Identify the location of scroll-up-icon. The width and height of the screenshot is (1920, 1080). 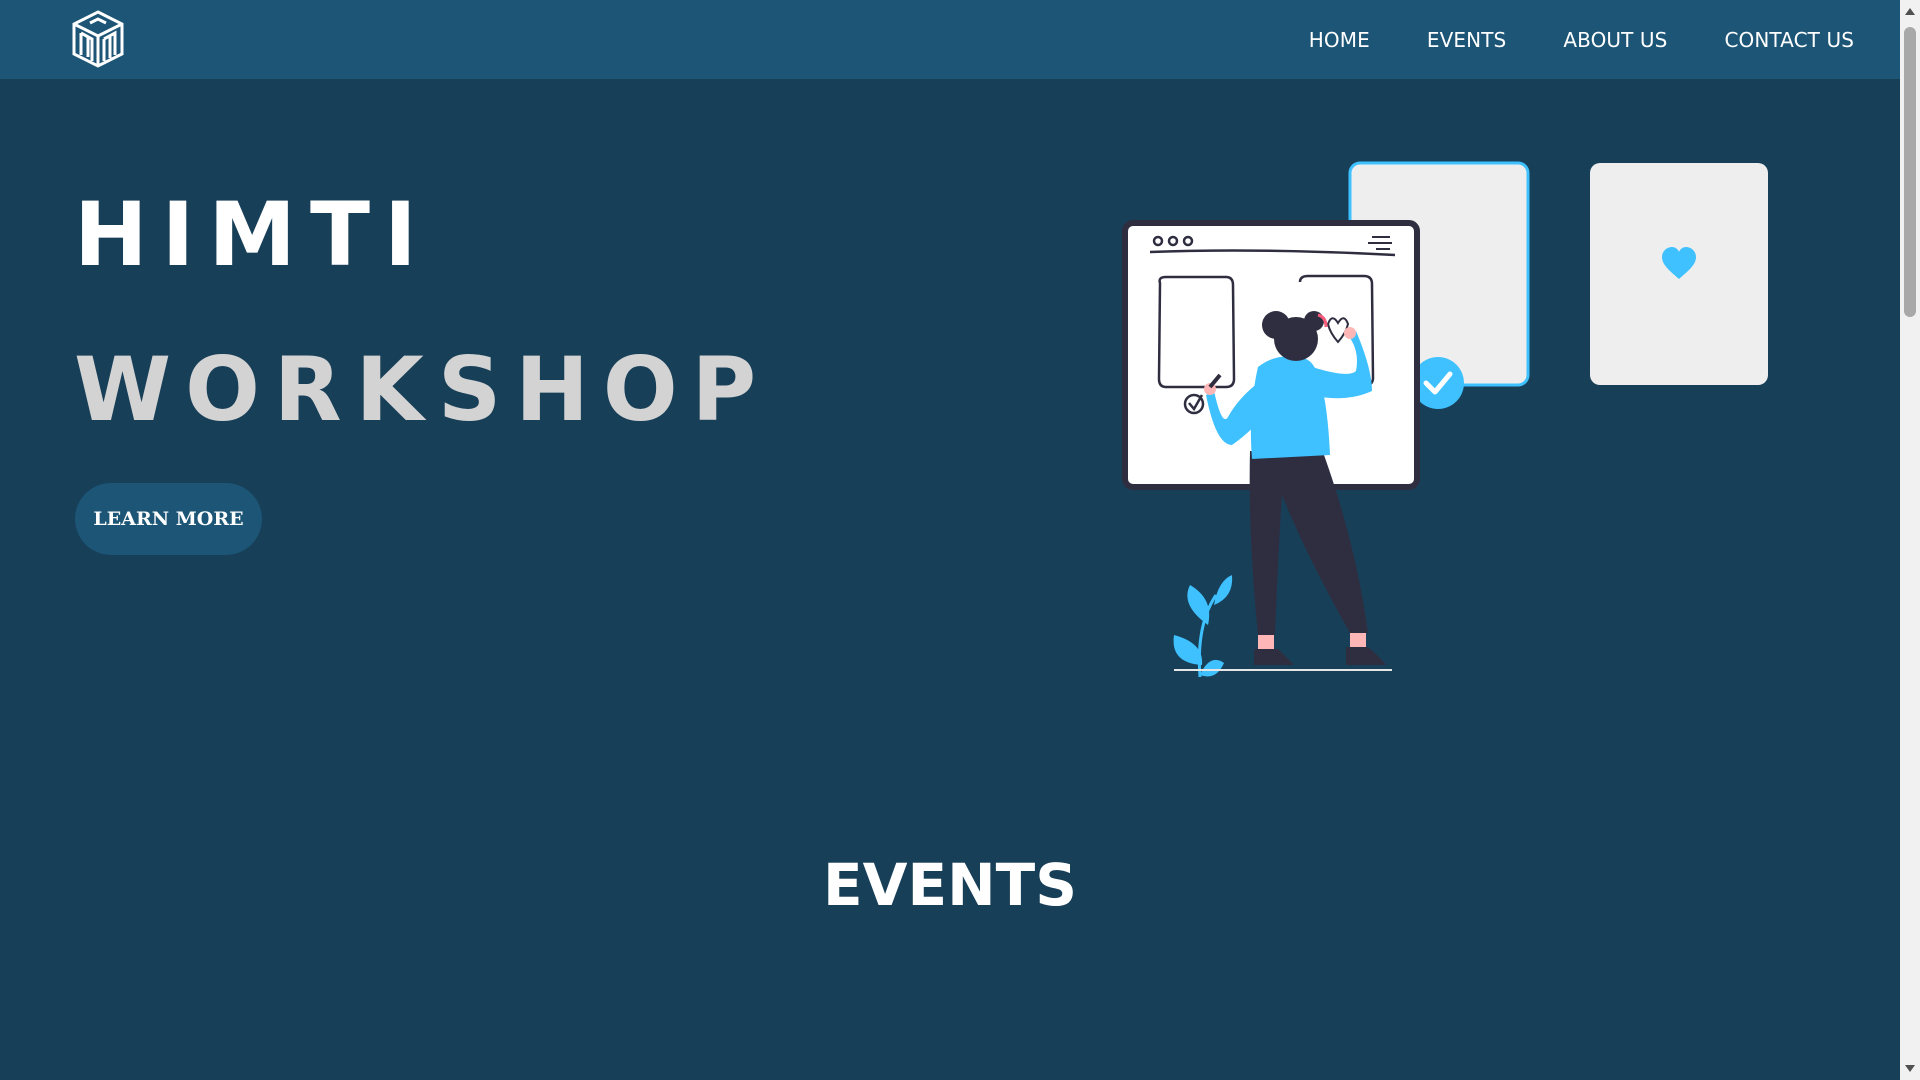
(1910, 11).